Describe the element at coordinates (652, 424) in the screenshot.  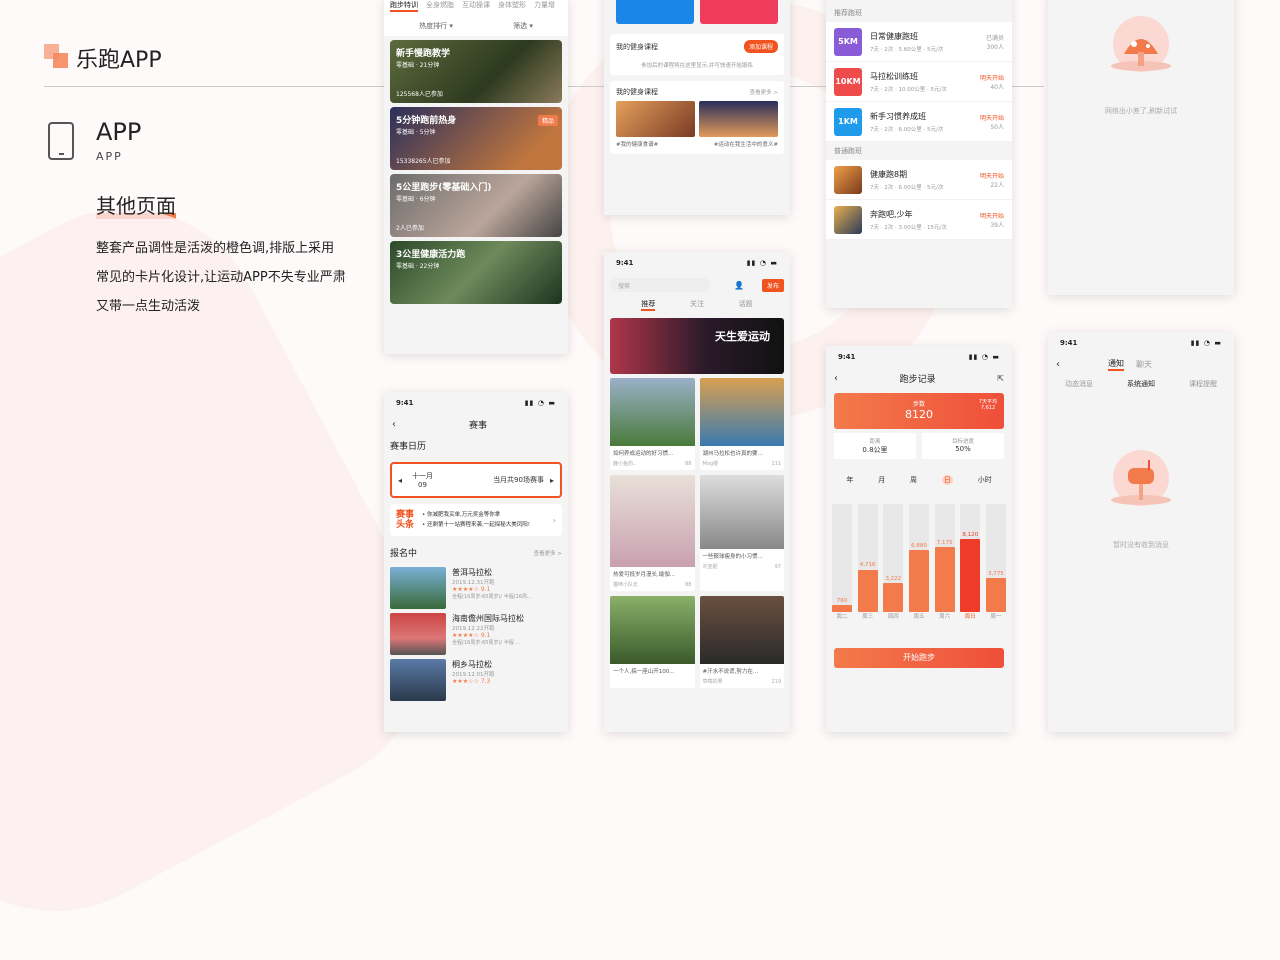
I see `feed-card: 如何养成运动的好习惯... 鹿小鱼的.. 88` at that location.